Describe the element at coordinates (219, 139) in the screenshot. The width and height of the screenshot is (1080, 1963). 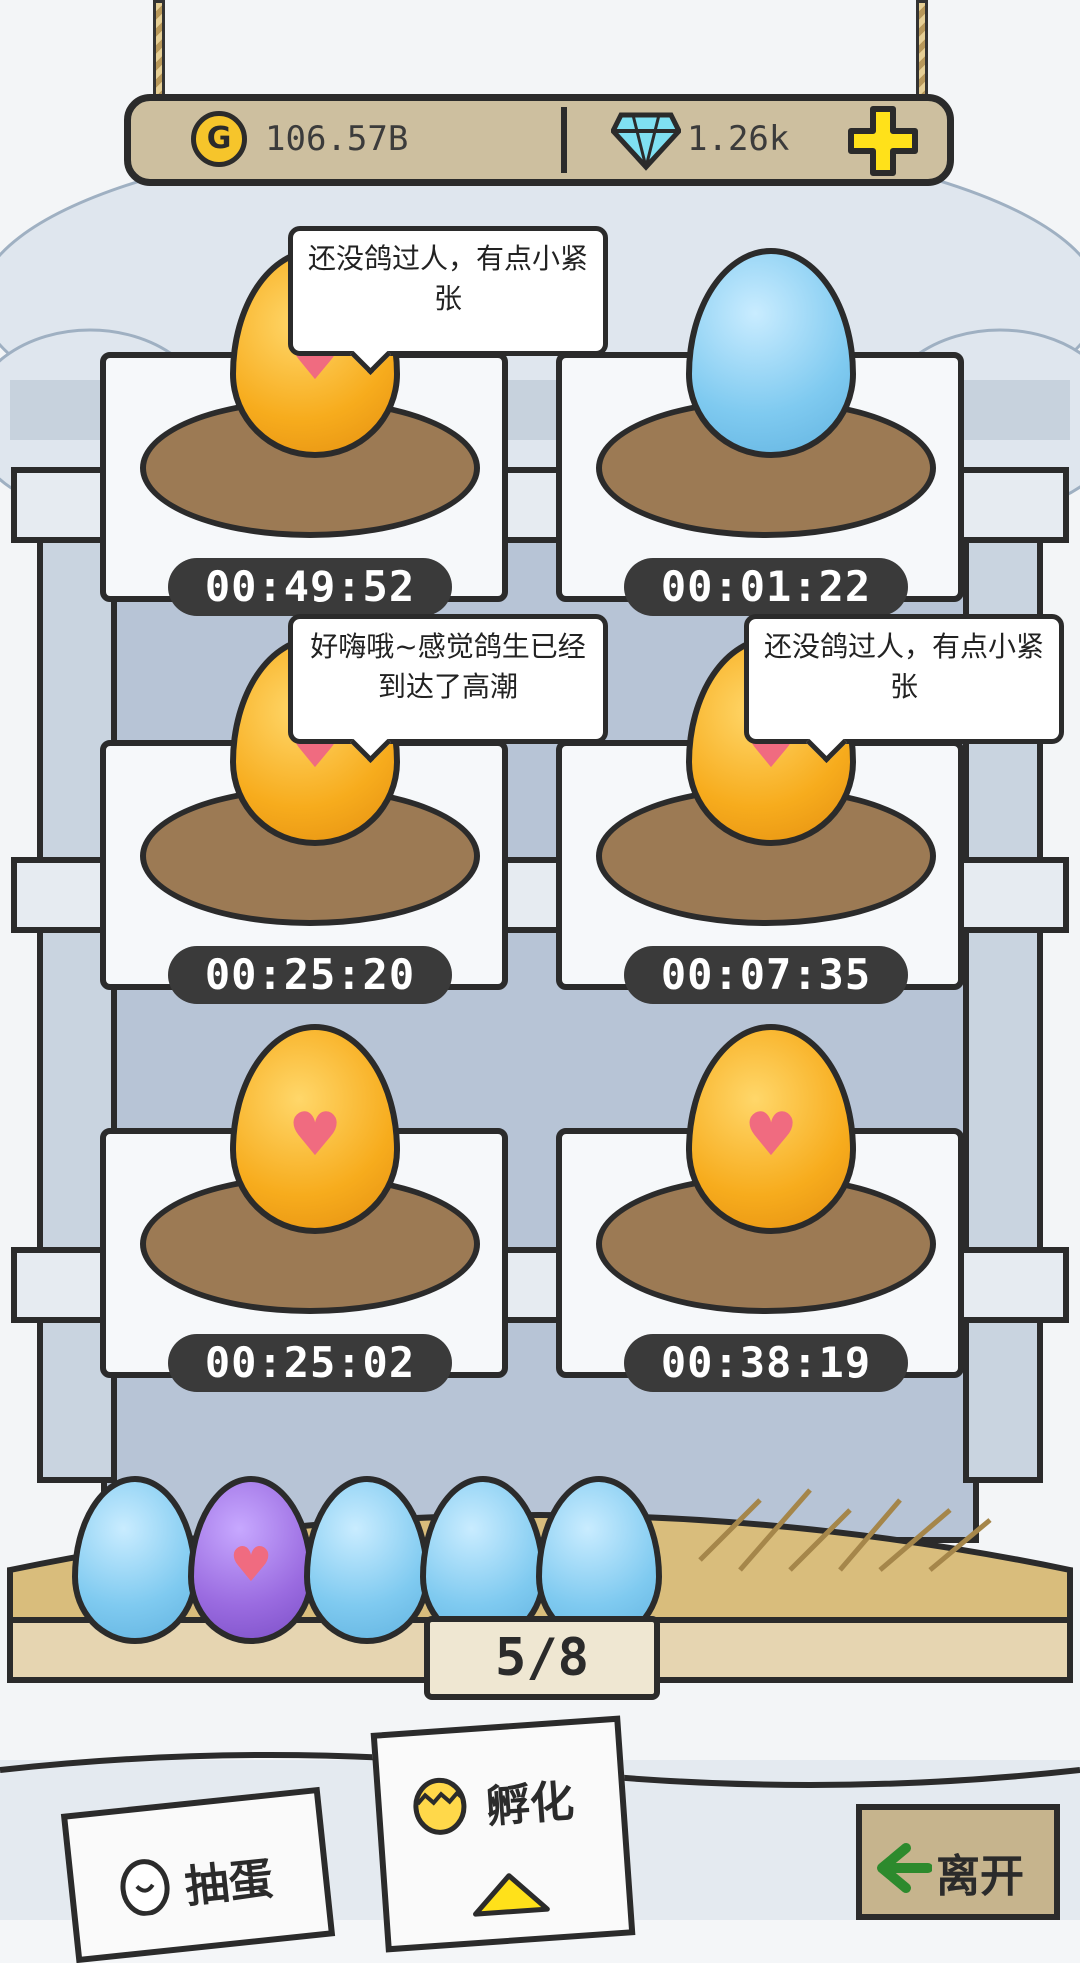
I see `gold-coin-icon: G` at that location.